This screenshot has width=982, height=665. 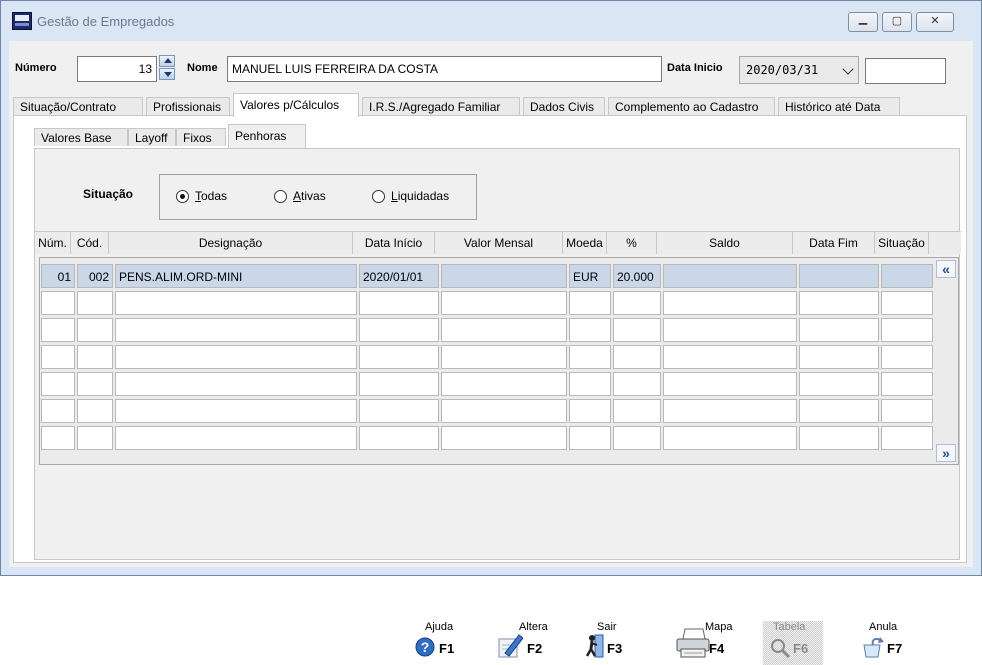 I want to click on nome-input: MANUEL LUIS FERREIRA DA COSTA, so click(x=444, y=69).